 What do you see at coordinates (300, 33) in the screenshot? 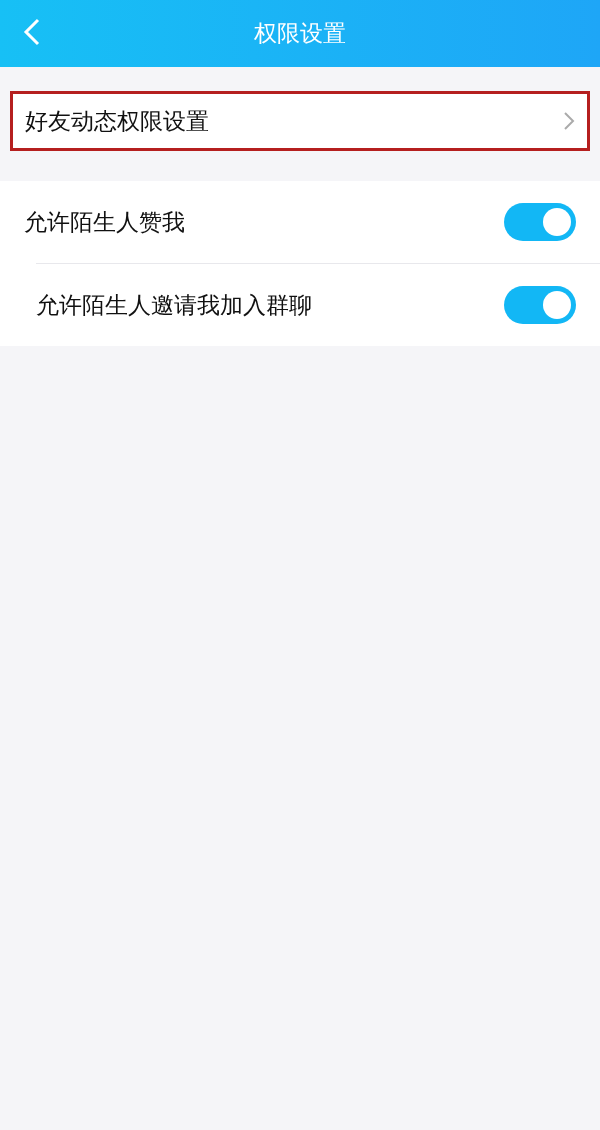
I see `page-title: 权限设置` at bounding box center [300, 33].